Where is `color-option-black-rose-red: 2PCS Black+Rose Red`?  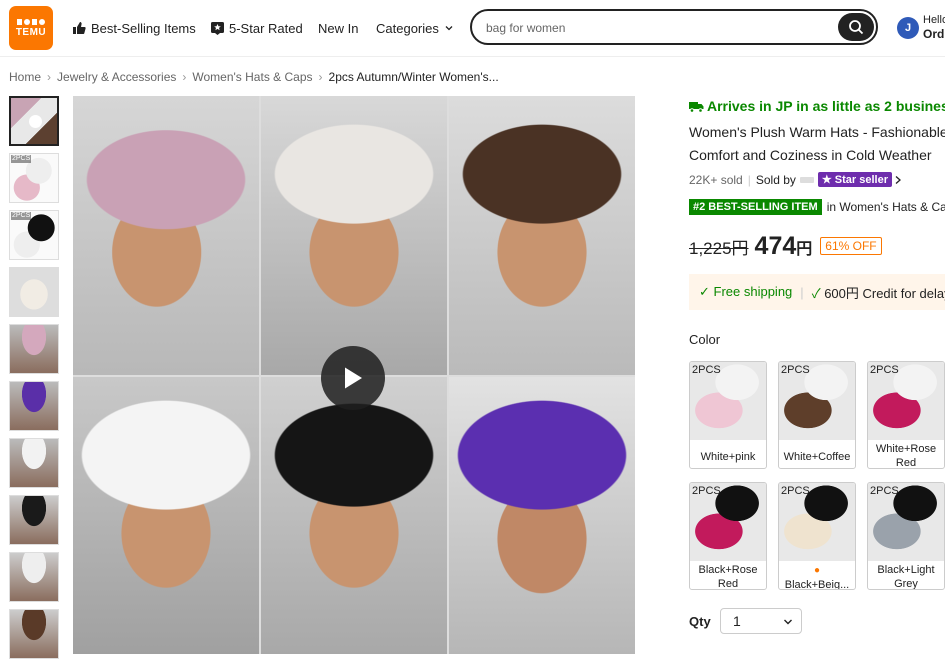 color-option-black-rose-red: 2PCS Black+Rose Red is located at coordinates (728, 536).